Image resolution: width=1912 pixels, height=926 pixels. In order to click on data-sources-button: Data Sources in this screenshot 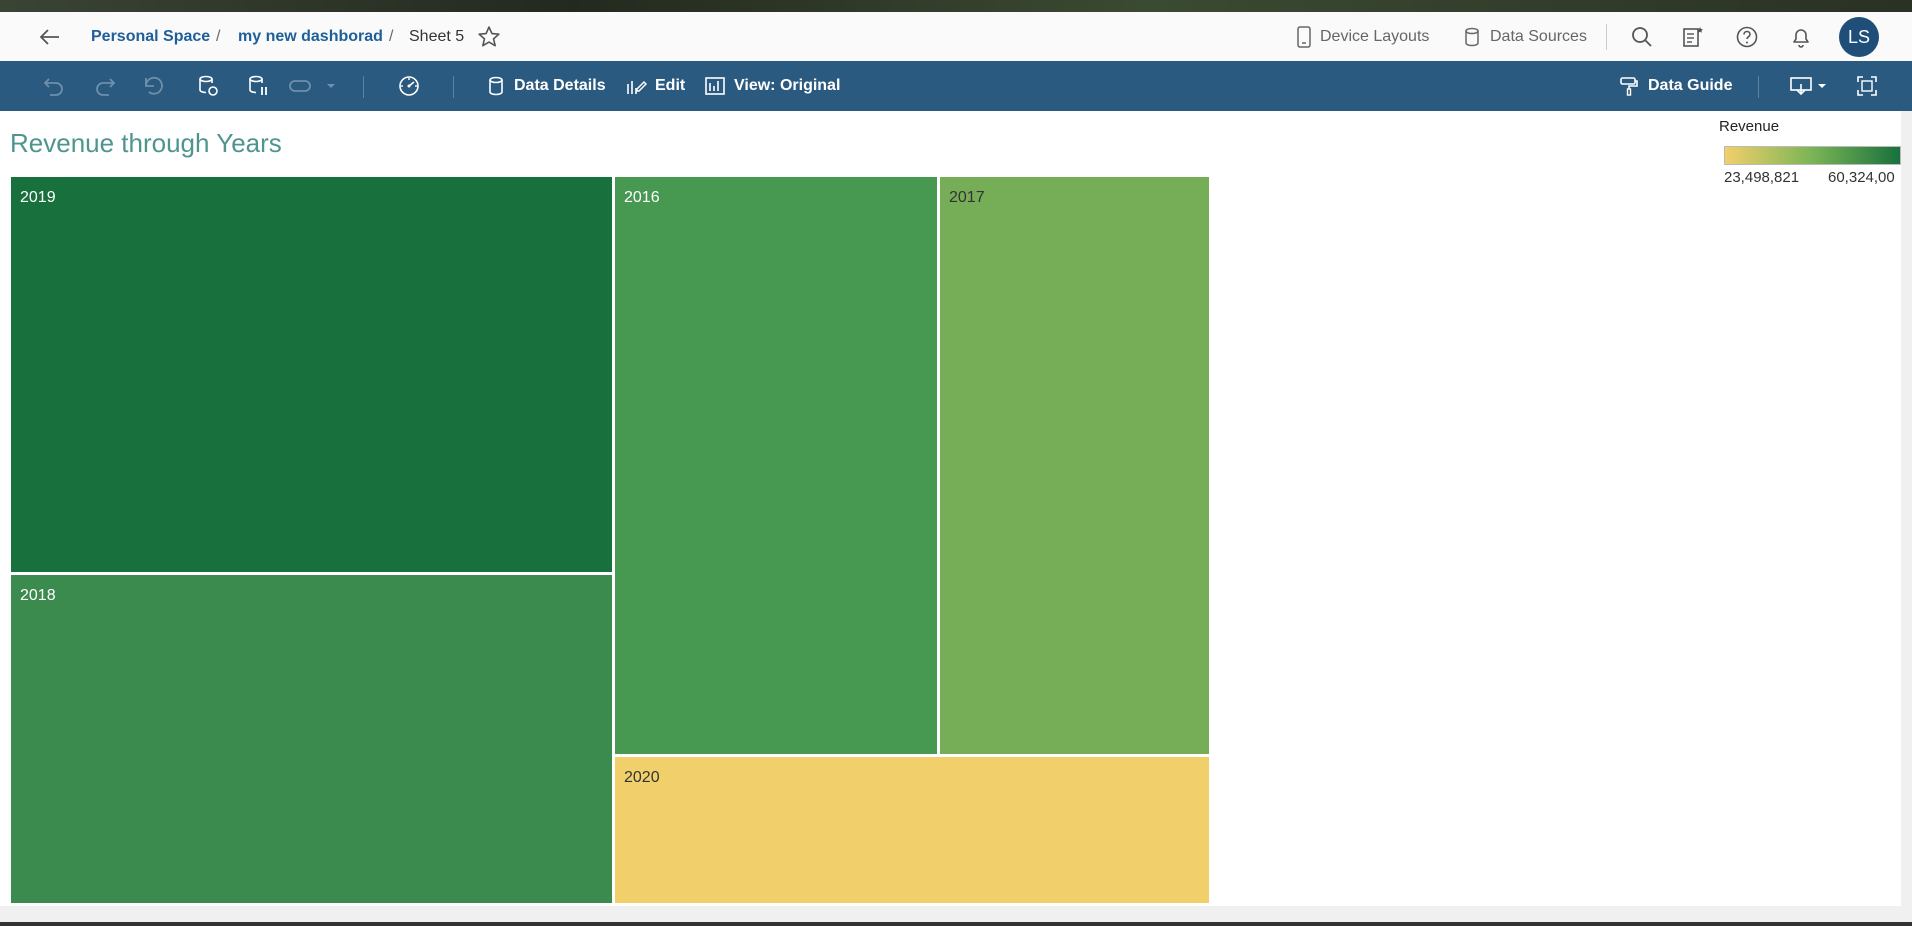, I will do `click(1525, 36)`.